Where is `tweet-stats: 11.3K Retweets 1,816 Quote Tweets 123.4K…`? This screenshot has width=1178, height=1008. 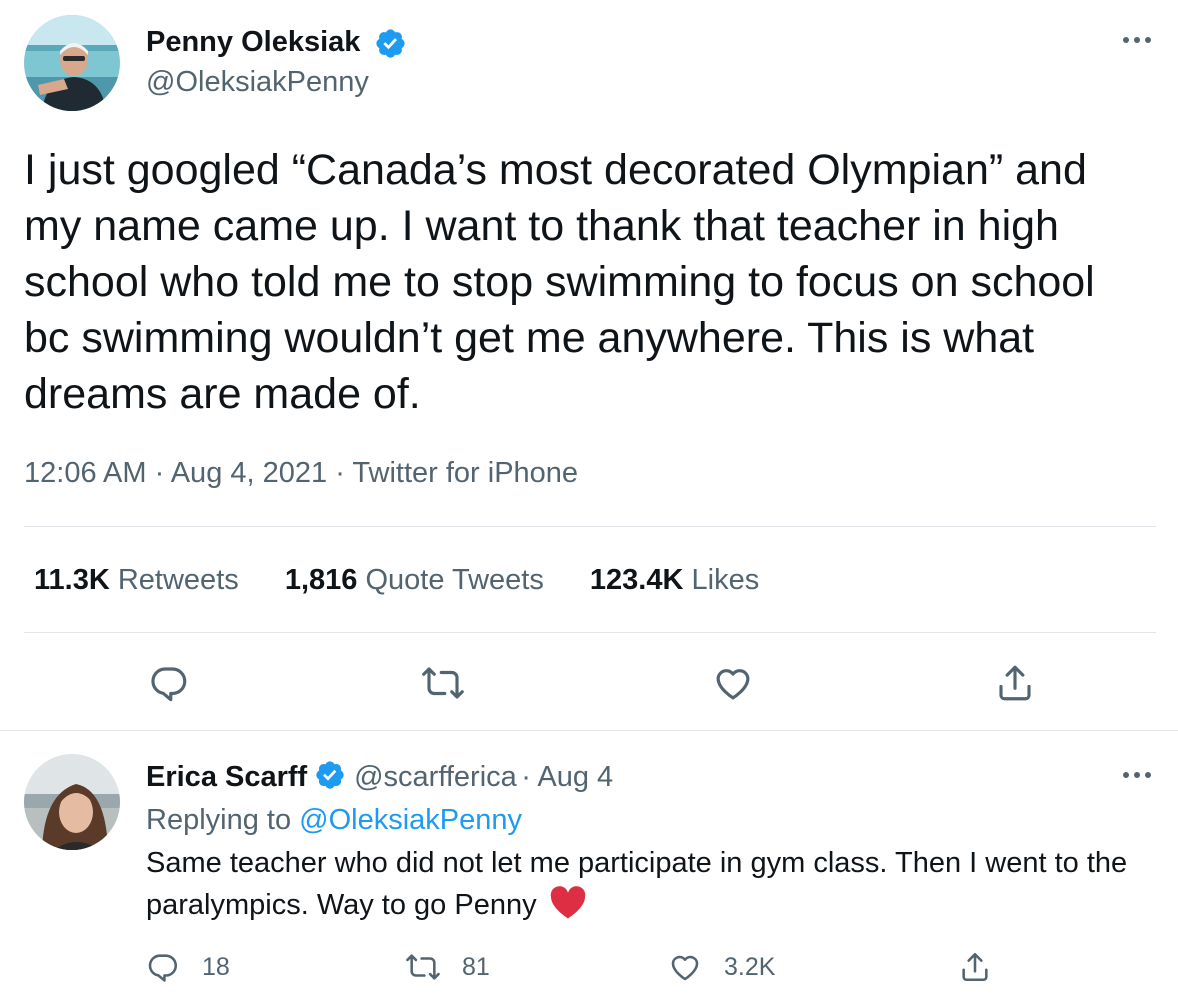
tweet-stats: 11.3K Retweets 1,816 Quote Tweets 123.4K… is located at coordinates (415, 580).